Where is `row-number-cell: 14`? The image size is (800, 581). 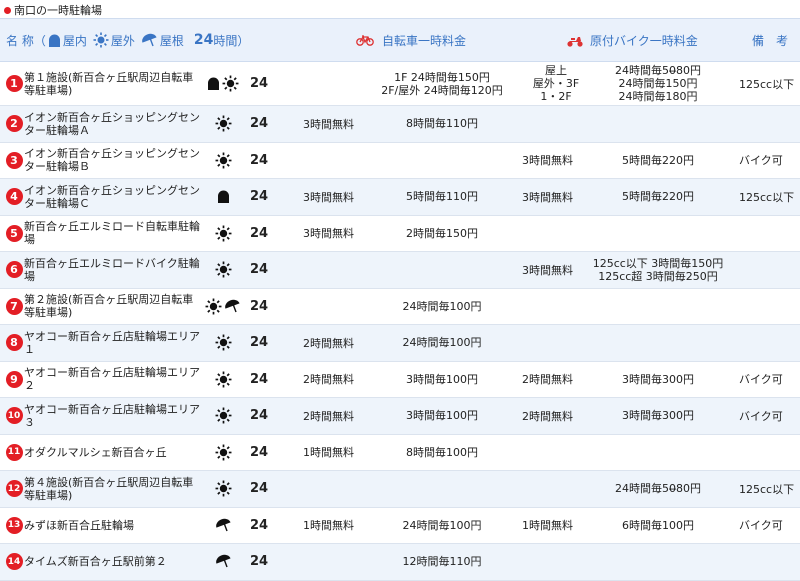 row-number-cell: 14 is located at coordinates (14, 562).